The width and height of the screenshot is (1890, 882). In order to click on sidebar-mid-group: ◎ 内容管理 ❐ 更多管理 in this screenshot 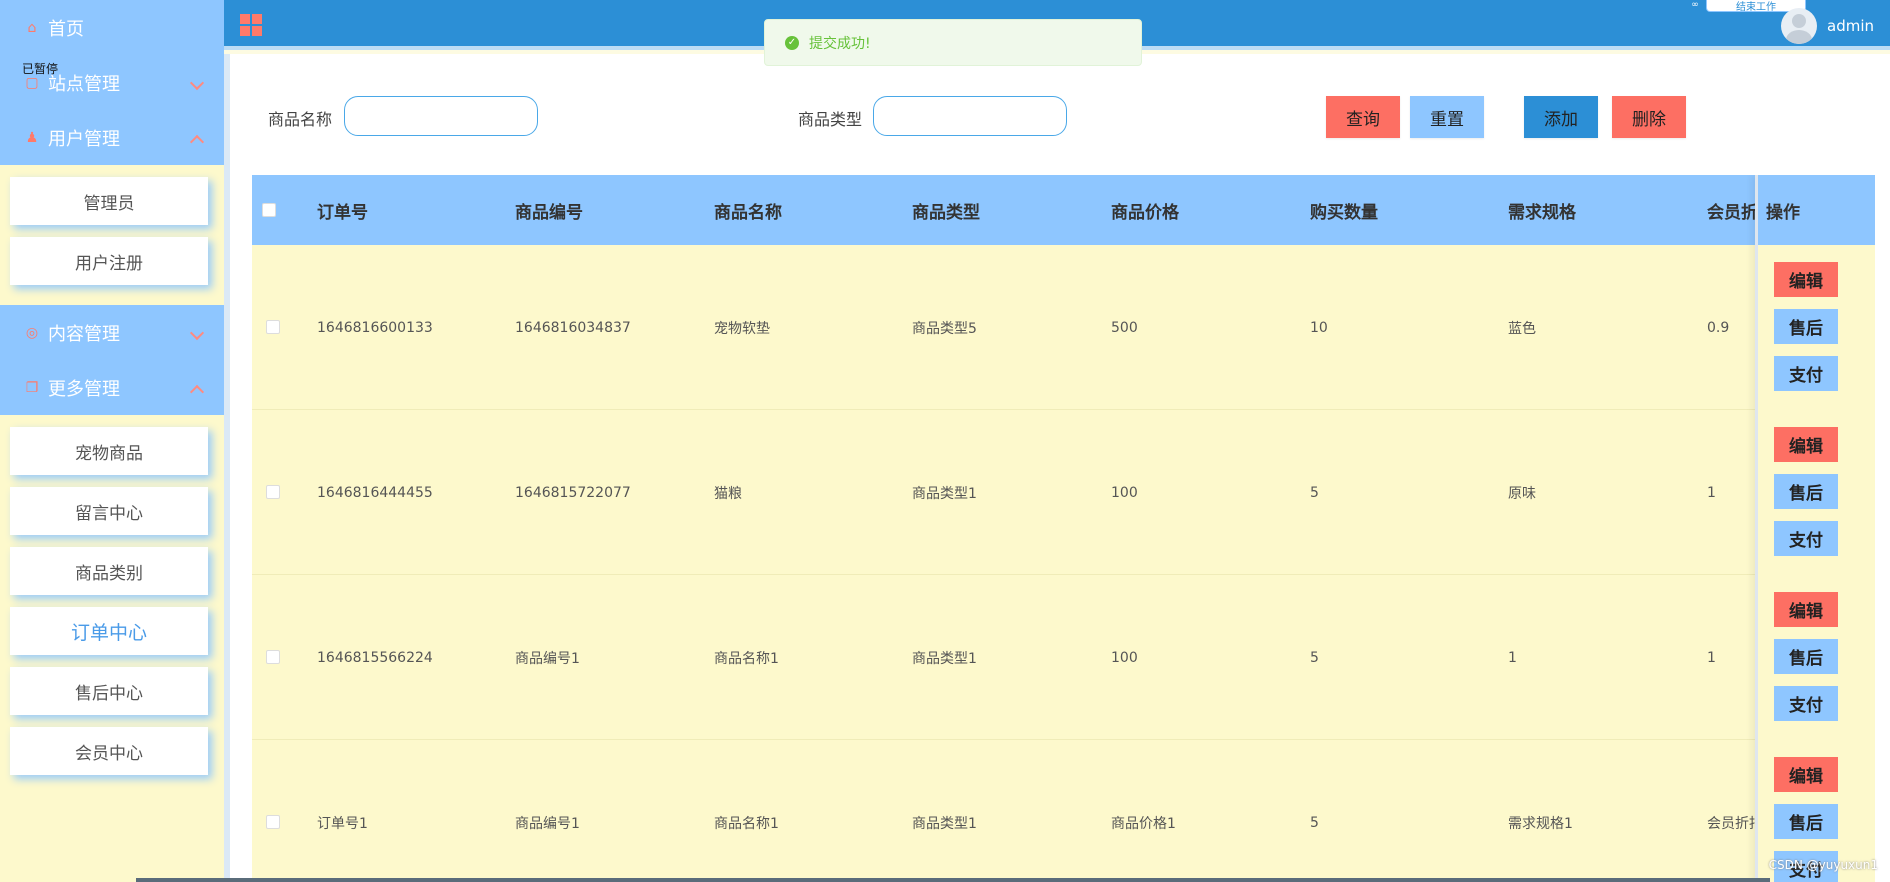, I will do `click(112, 360)`.